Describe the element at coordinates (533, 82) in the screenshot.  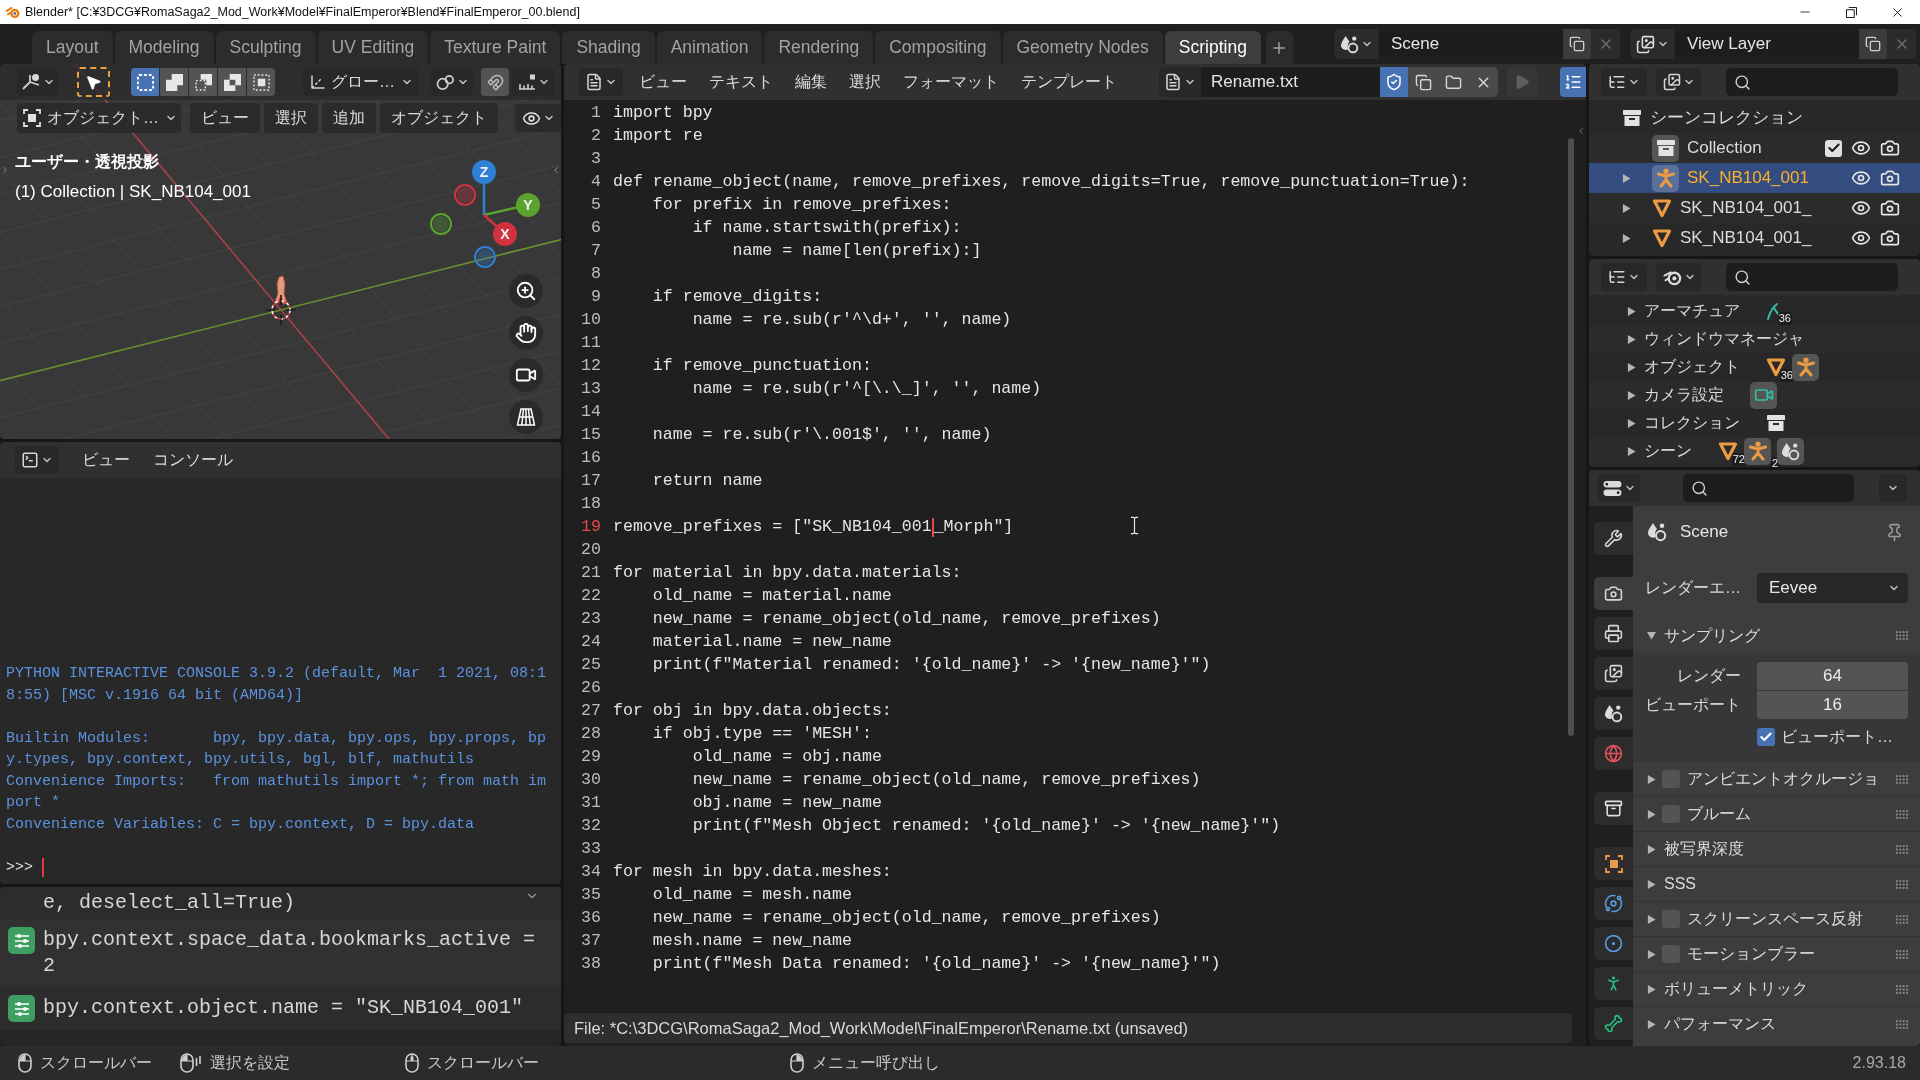
I see `snap-target-dropdown` at that location.